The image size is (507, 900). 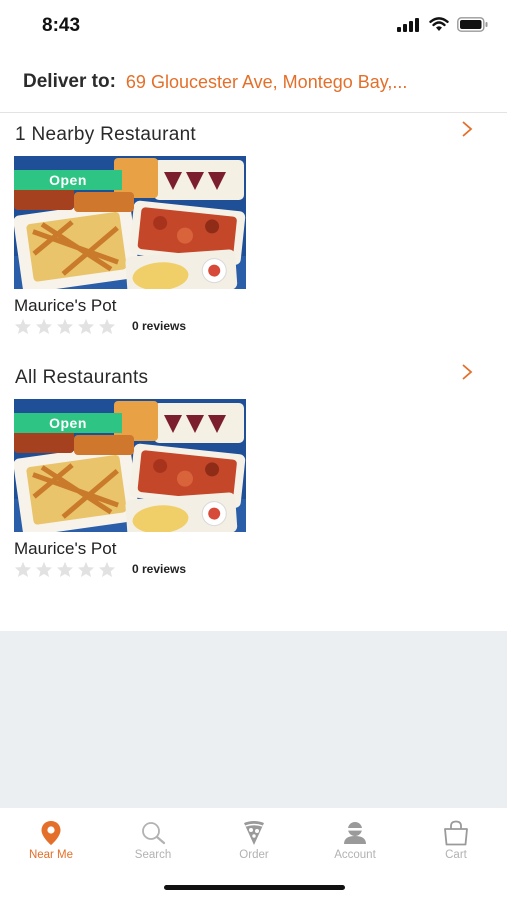 I want to click on battery-icon, so click(x=472, y=24).